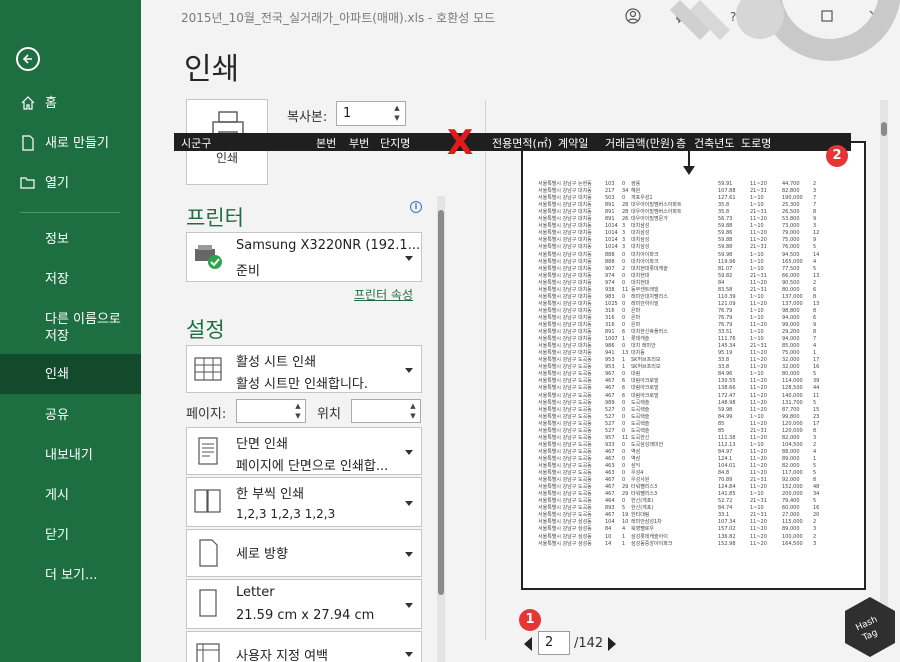  I want to click on preview-cell: 대림아크로빌, so click(645, 395).